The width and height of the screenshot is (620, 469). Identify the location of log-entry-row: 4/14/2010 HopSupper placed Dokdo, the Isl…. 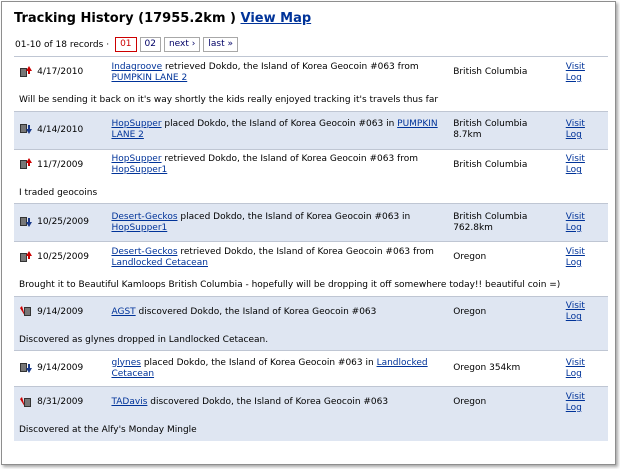
(311, 129).